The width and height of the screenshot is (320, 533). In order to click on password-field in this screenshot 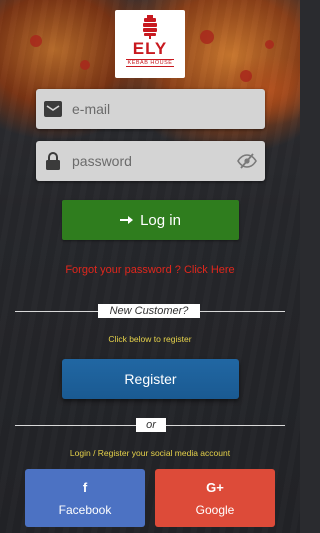, I will do `click(150, 161)`.